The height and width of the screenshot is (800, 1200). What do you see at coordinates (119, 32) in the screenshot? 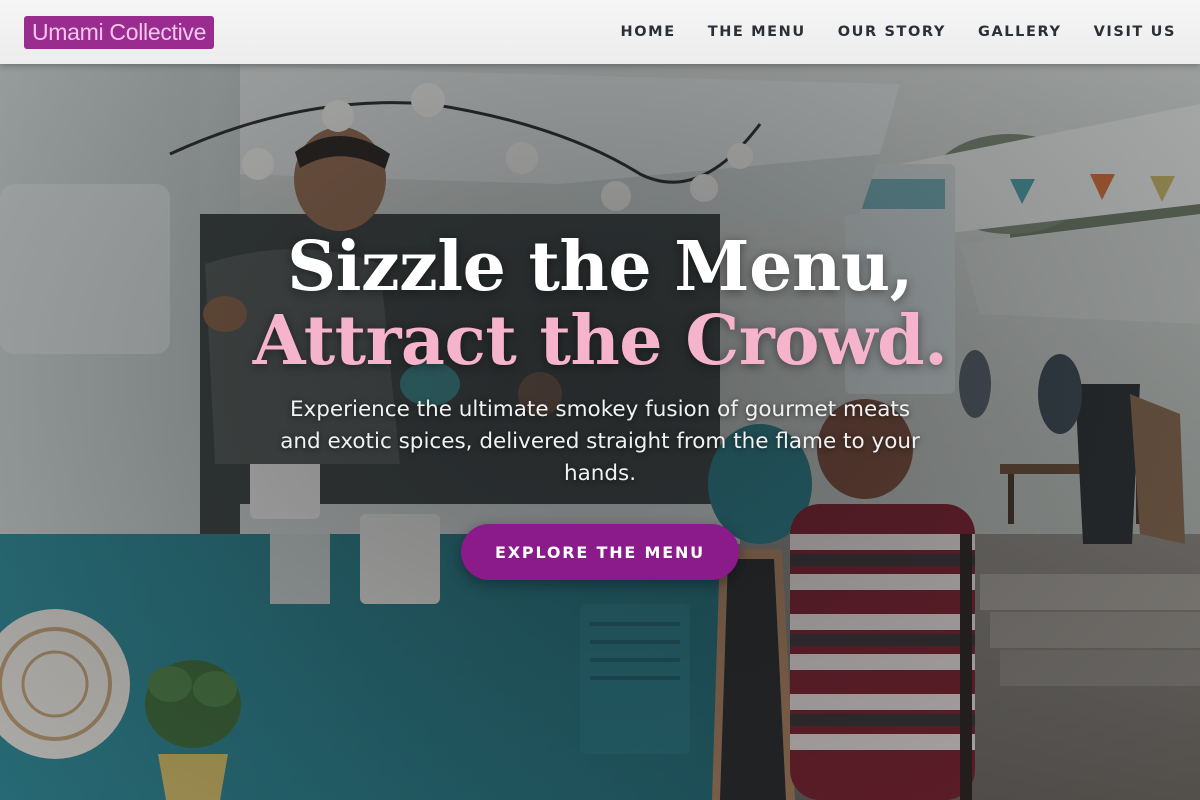
I see `brand-logo: Umami Collective` at bounding box center [119, 32].